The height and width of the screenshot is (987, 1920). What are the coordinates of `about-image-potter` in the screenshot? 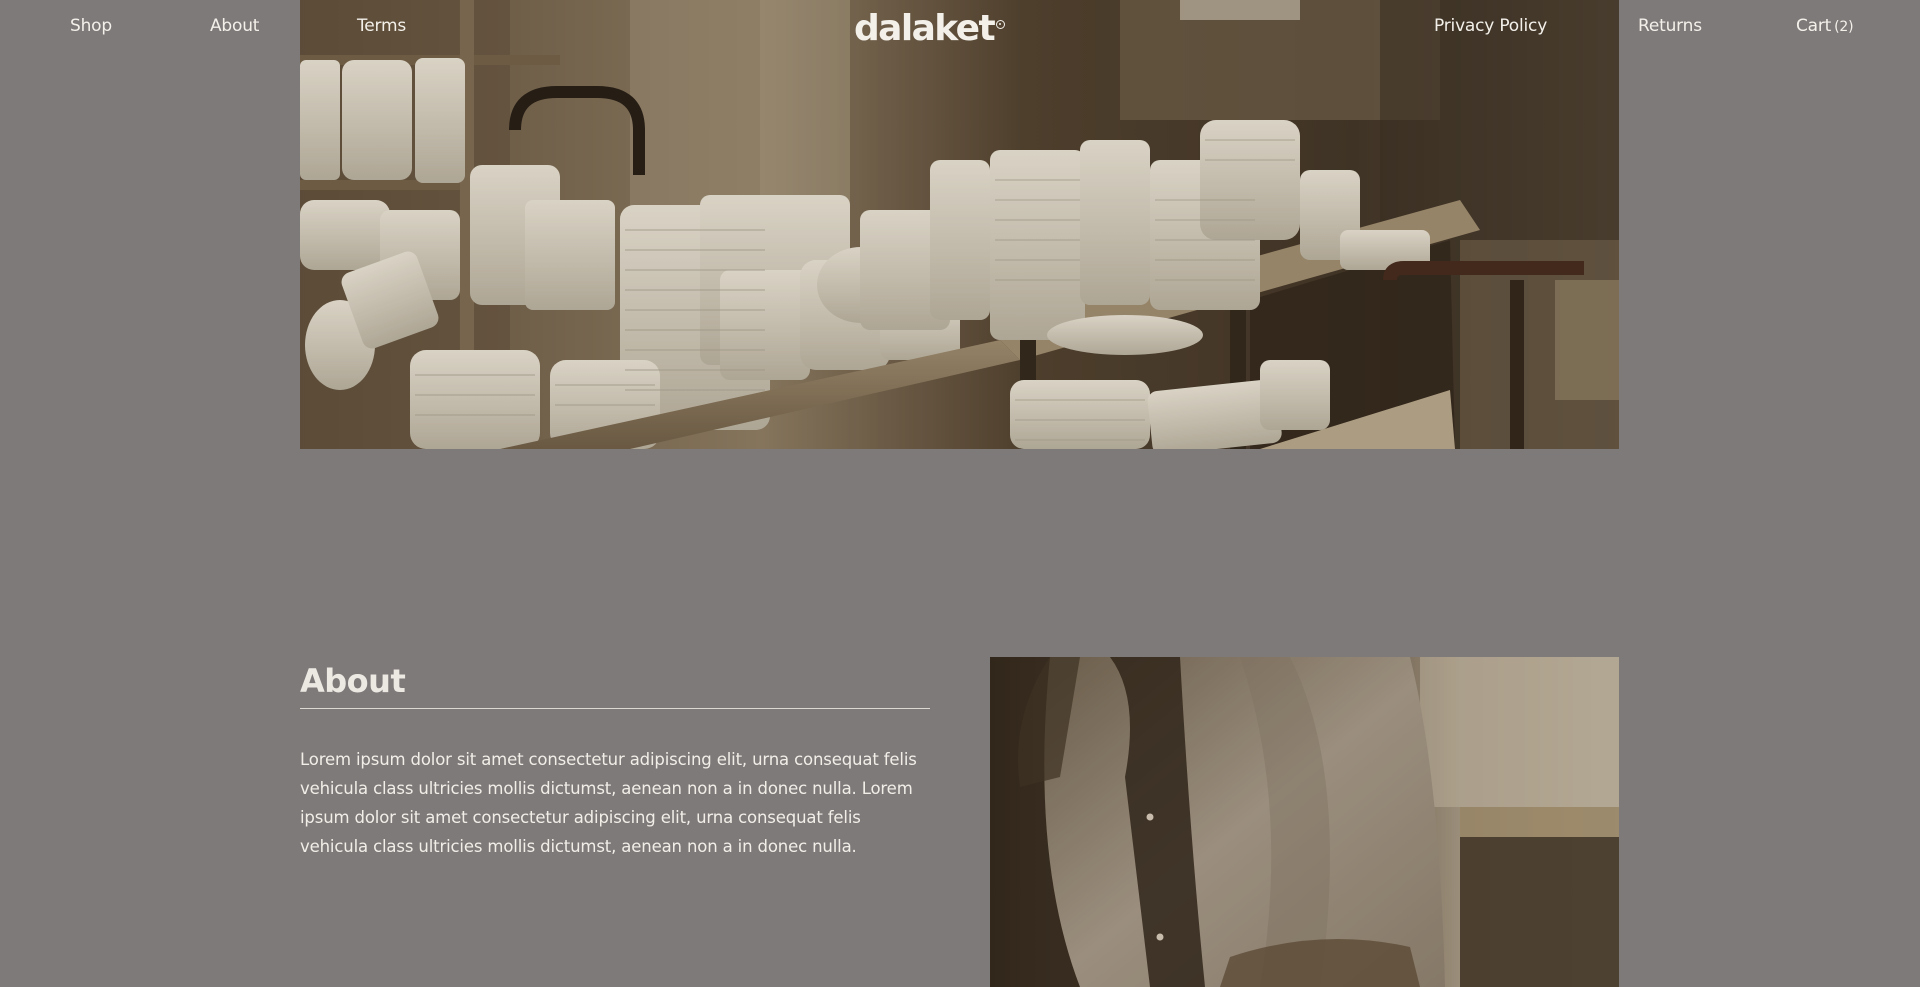 It's located at (1304, 822).